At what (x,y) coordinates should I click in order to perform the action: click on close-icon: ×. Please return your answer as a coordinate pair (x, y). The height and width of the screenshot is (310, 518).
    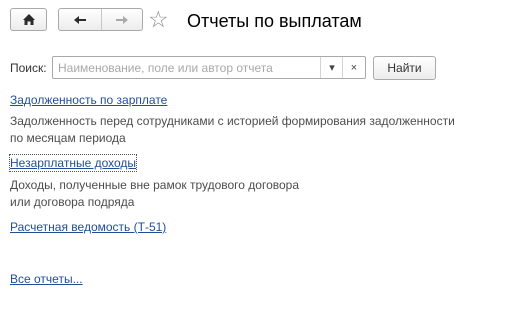
    Looking at the image, I should click on (354, 67).